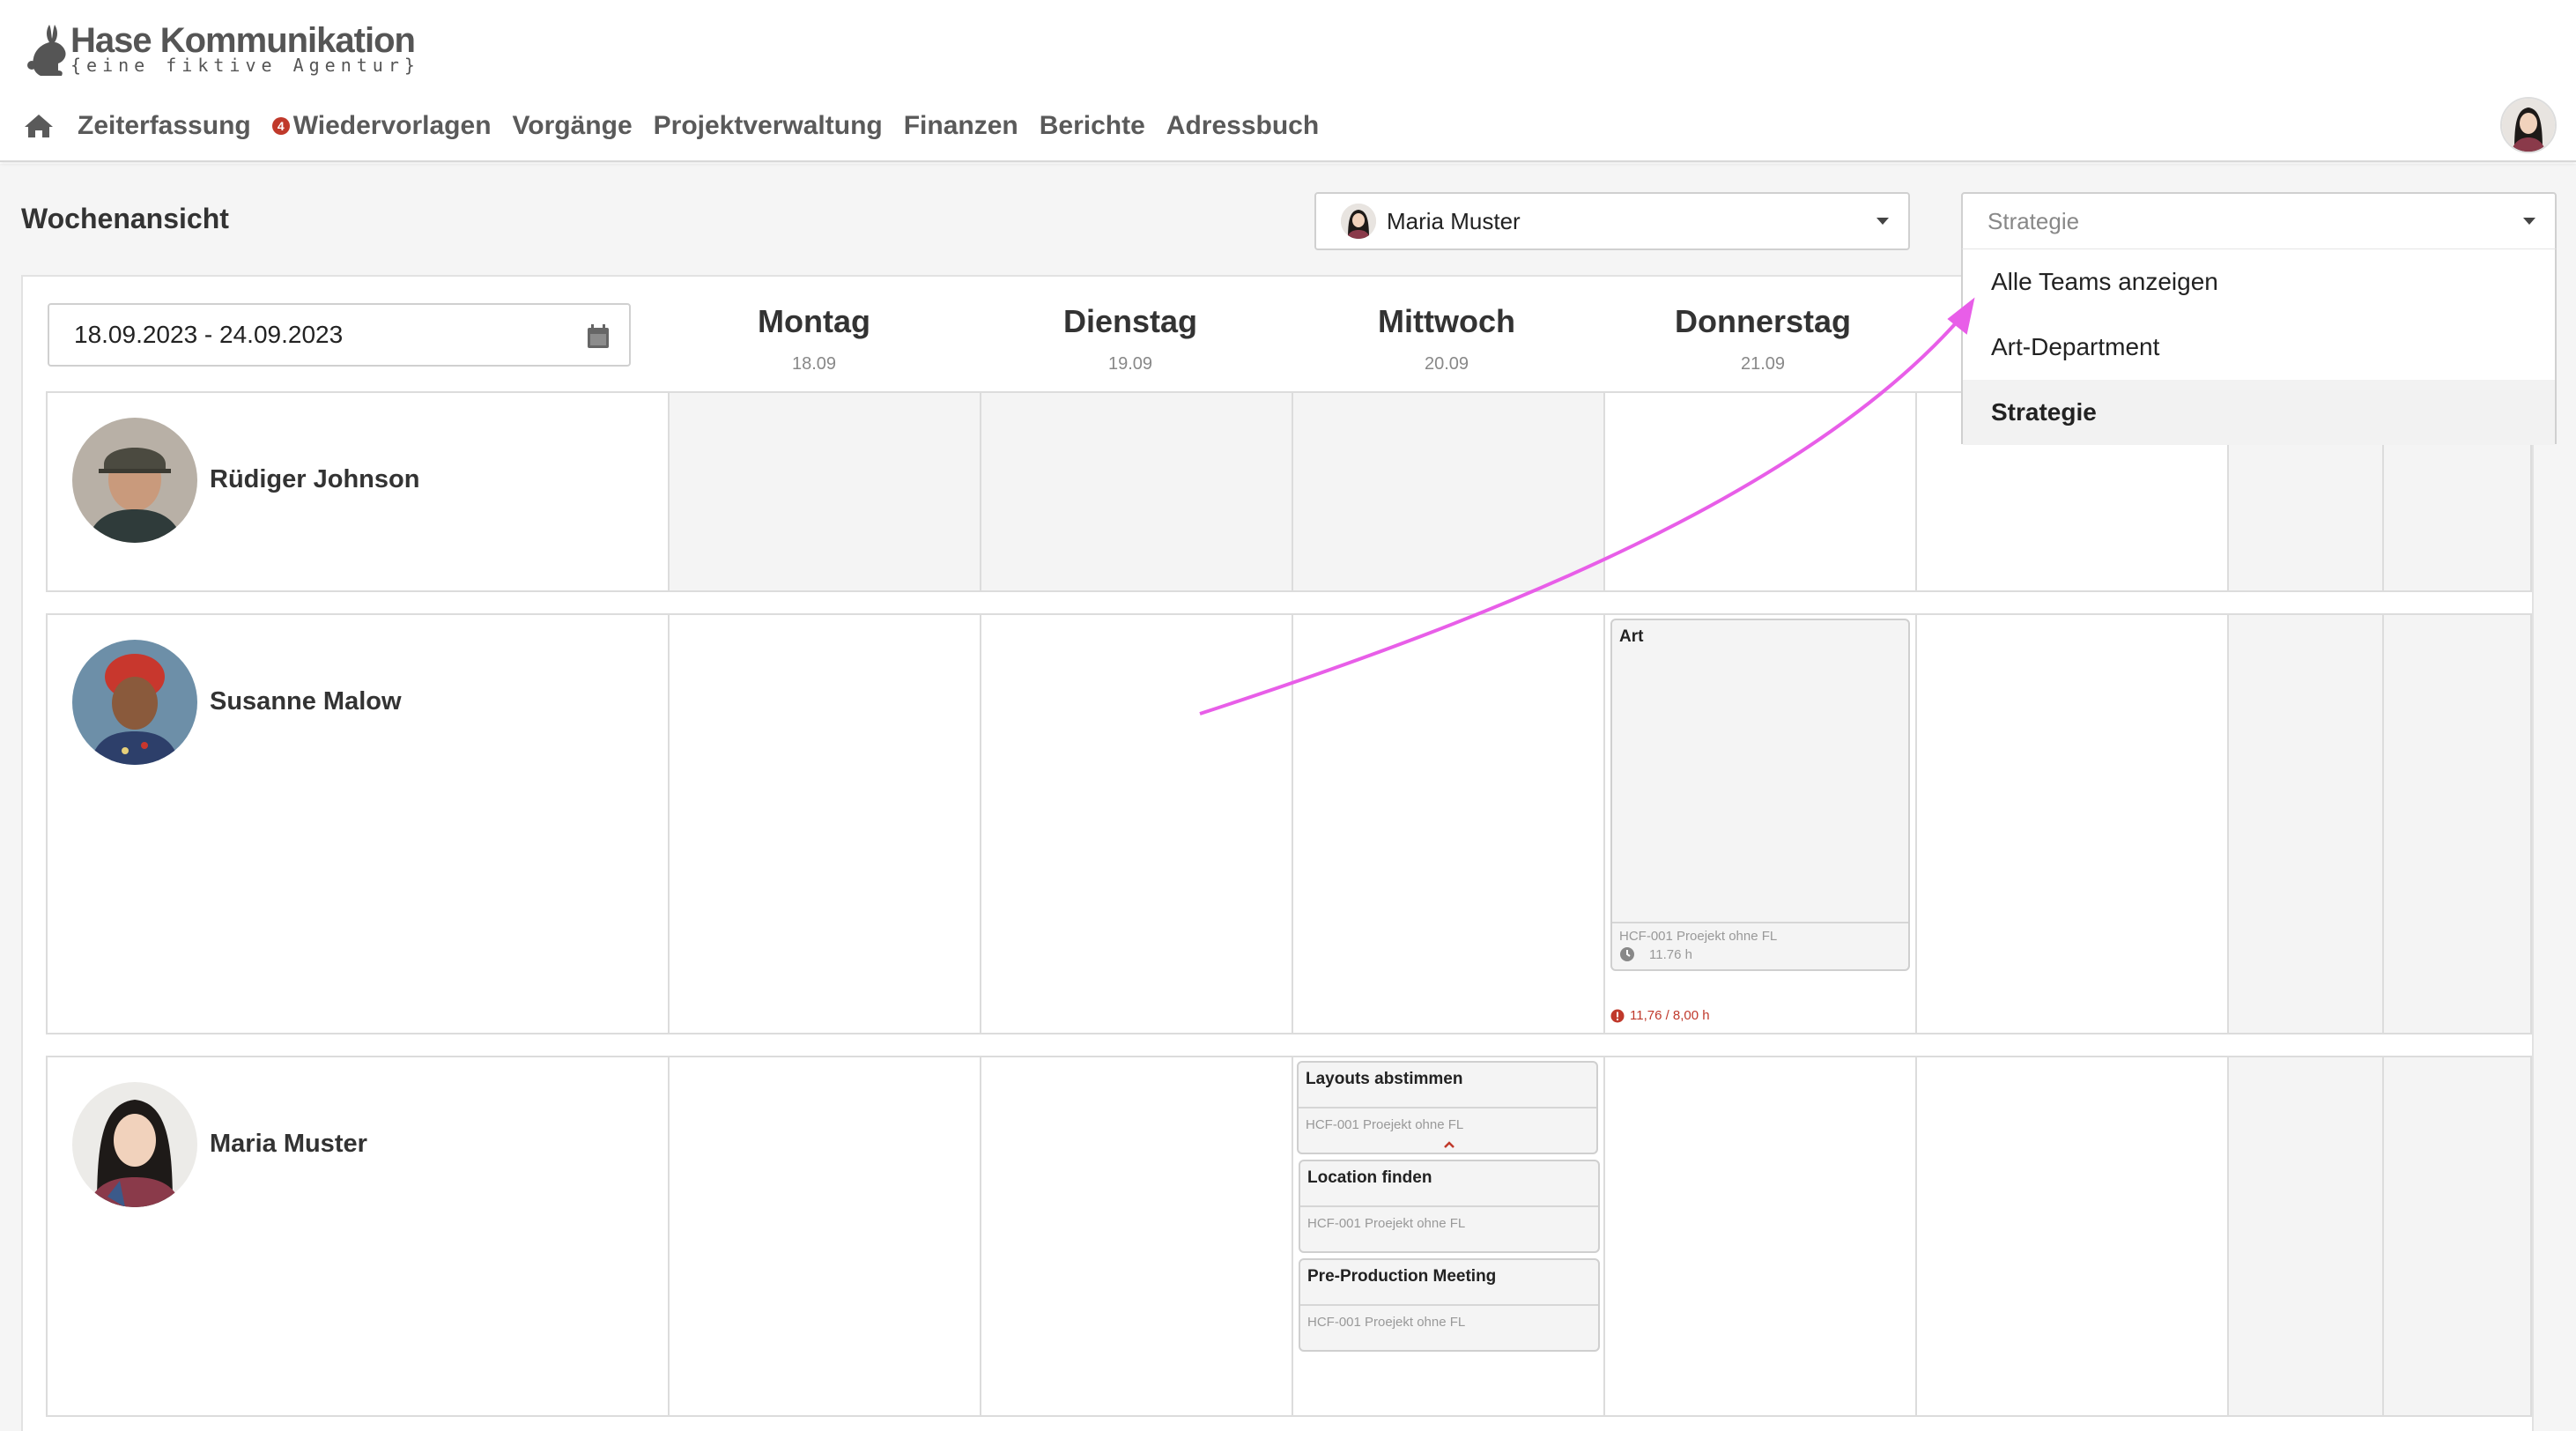 This screenshot has width=2576, height=1431. I want to click on overtime-warning: 11,76 / 8,00 h, so click(1660, 1015).